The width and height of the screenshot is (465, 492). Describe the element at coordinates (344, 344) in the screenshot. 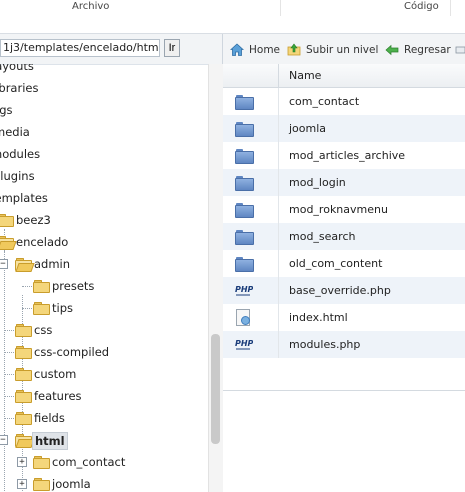

I see `file-row: PHP modules.php` at that location.